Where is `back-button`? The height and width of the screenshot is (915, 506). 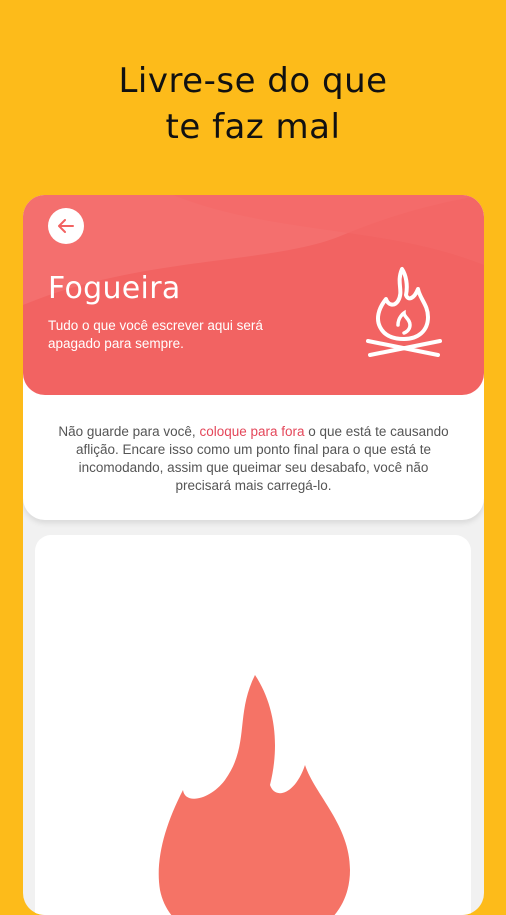
back-button is located at coordinates (66, 226).